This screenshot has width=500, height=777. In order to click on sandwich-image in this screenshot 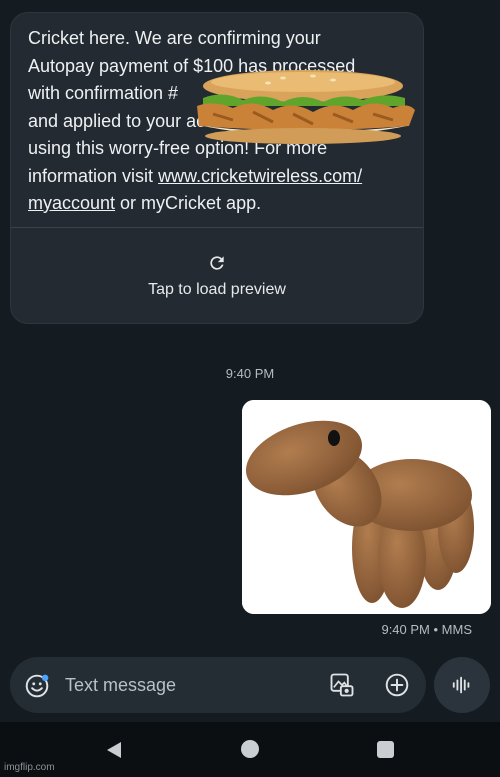, I will do `click(306, 107)`.